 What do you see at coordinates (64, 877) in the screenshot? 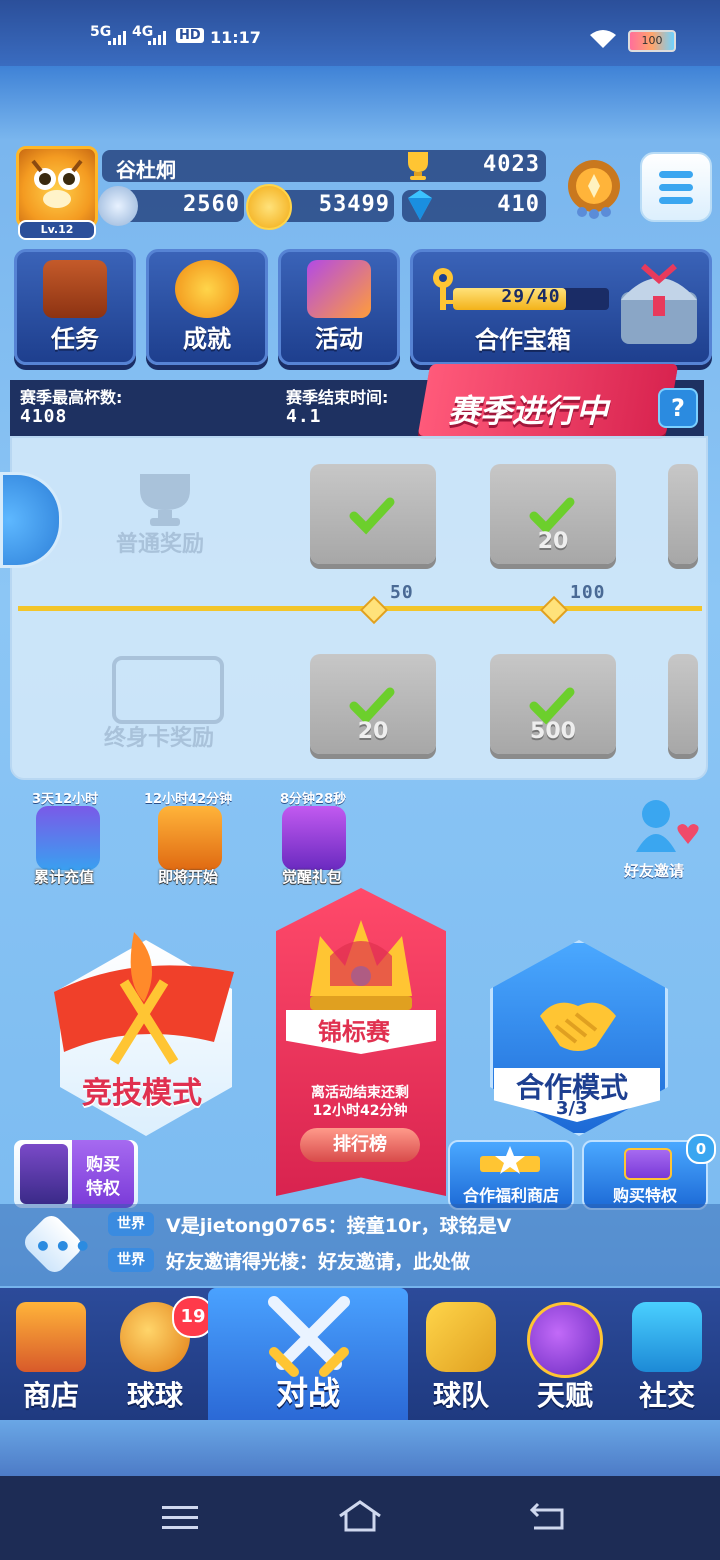
I see `event-1-label: 累计充值` at bounding box center [64, 877].